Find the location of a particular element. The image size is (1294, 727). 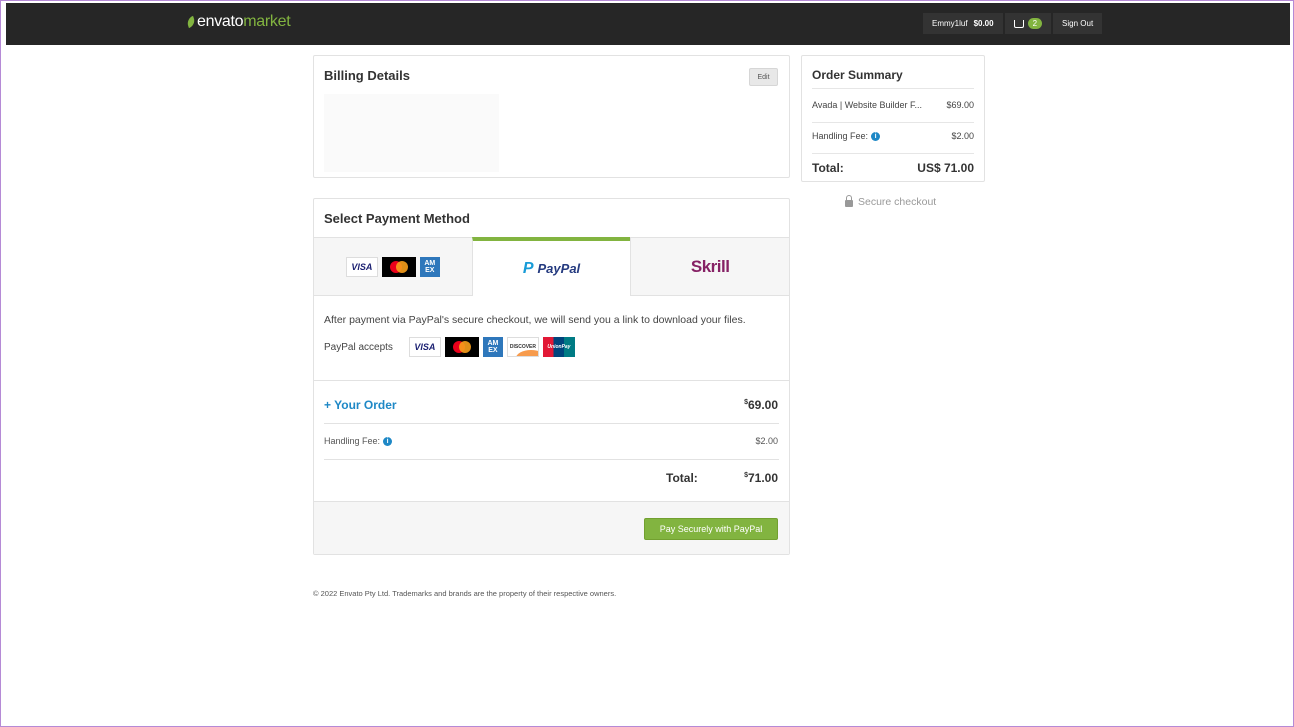

summary-fee-label-group: Handling Fee: i is located at coordinates (846, 136).